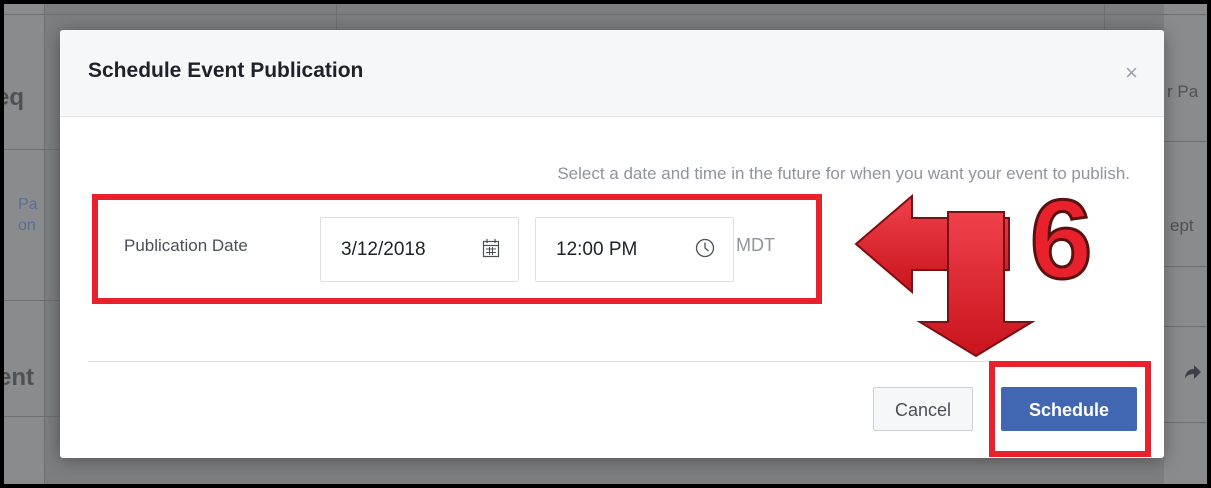 Image resolution: width=1211 pixels, height=488 pixels. What do you see at coordinates (1060, 239) in the screenshot?
I see `step-number-badge: 6` at bounding box center [1060, 239].